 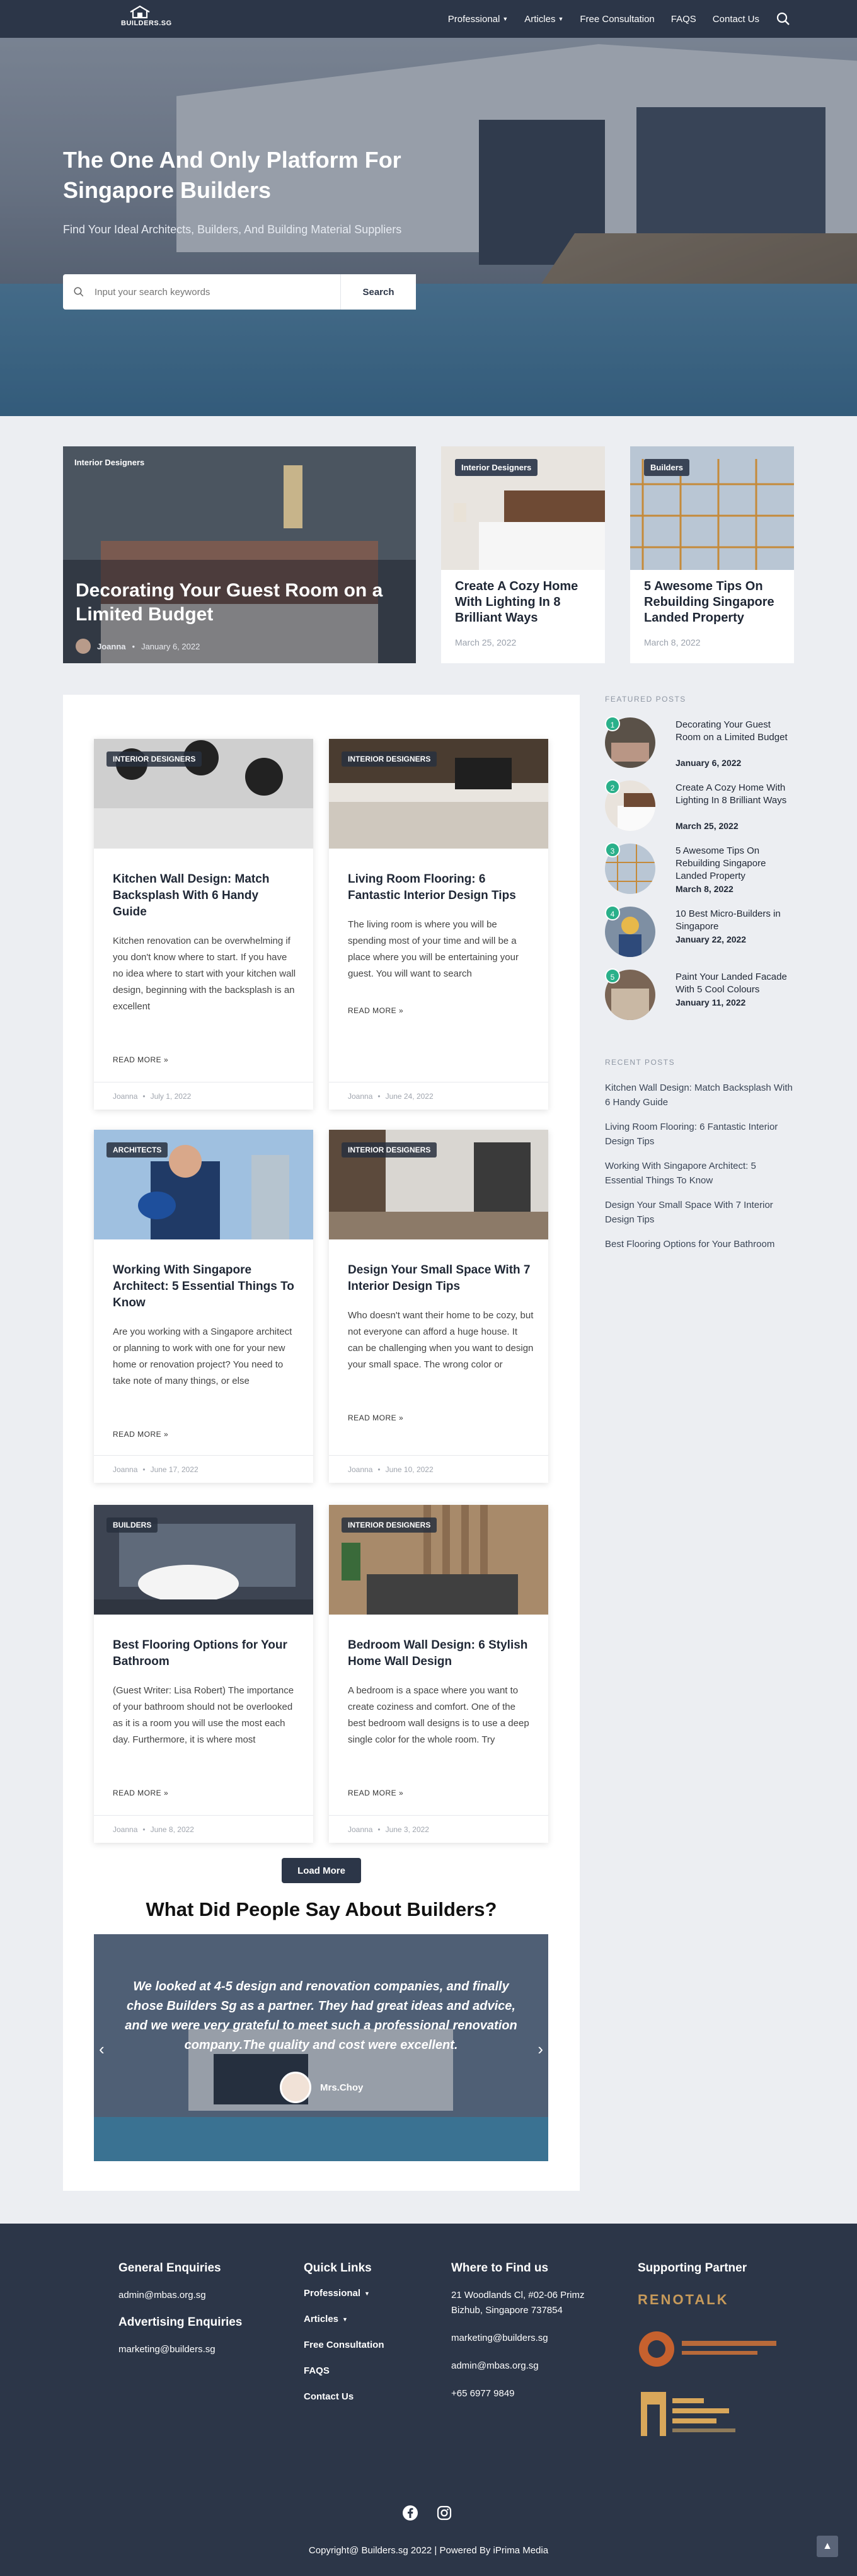 I want to click on admin-email: admin@mbas.org.sg, so click(x=533, y=2366).